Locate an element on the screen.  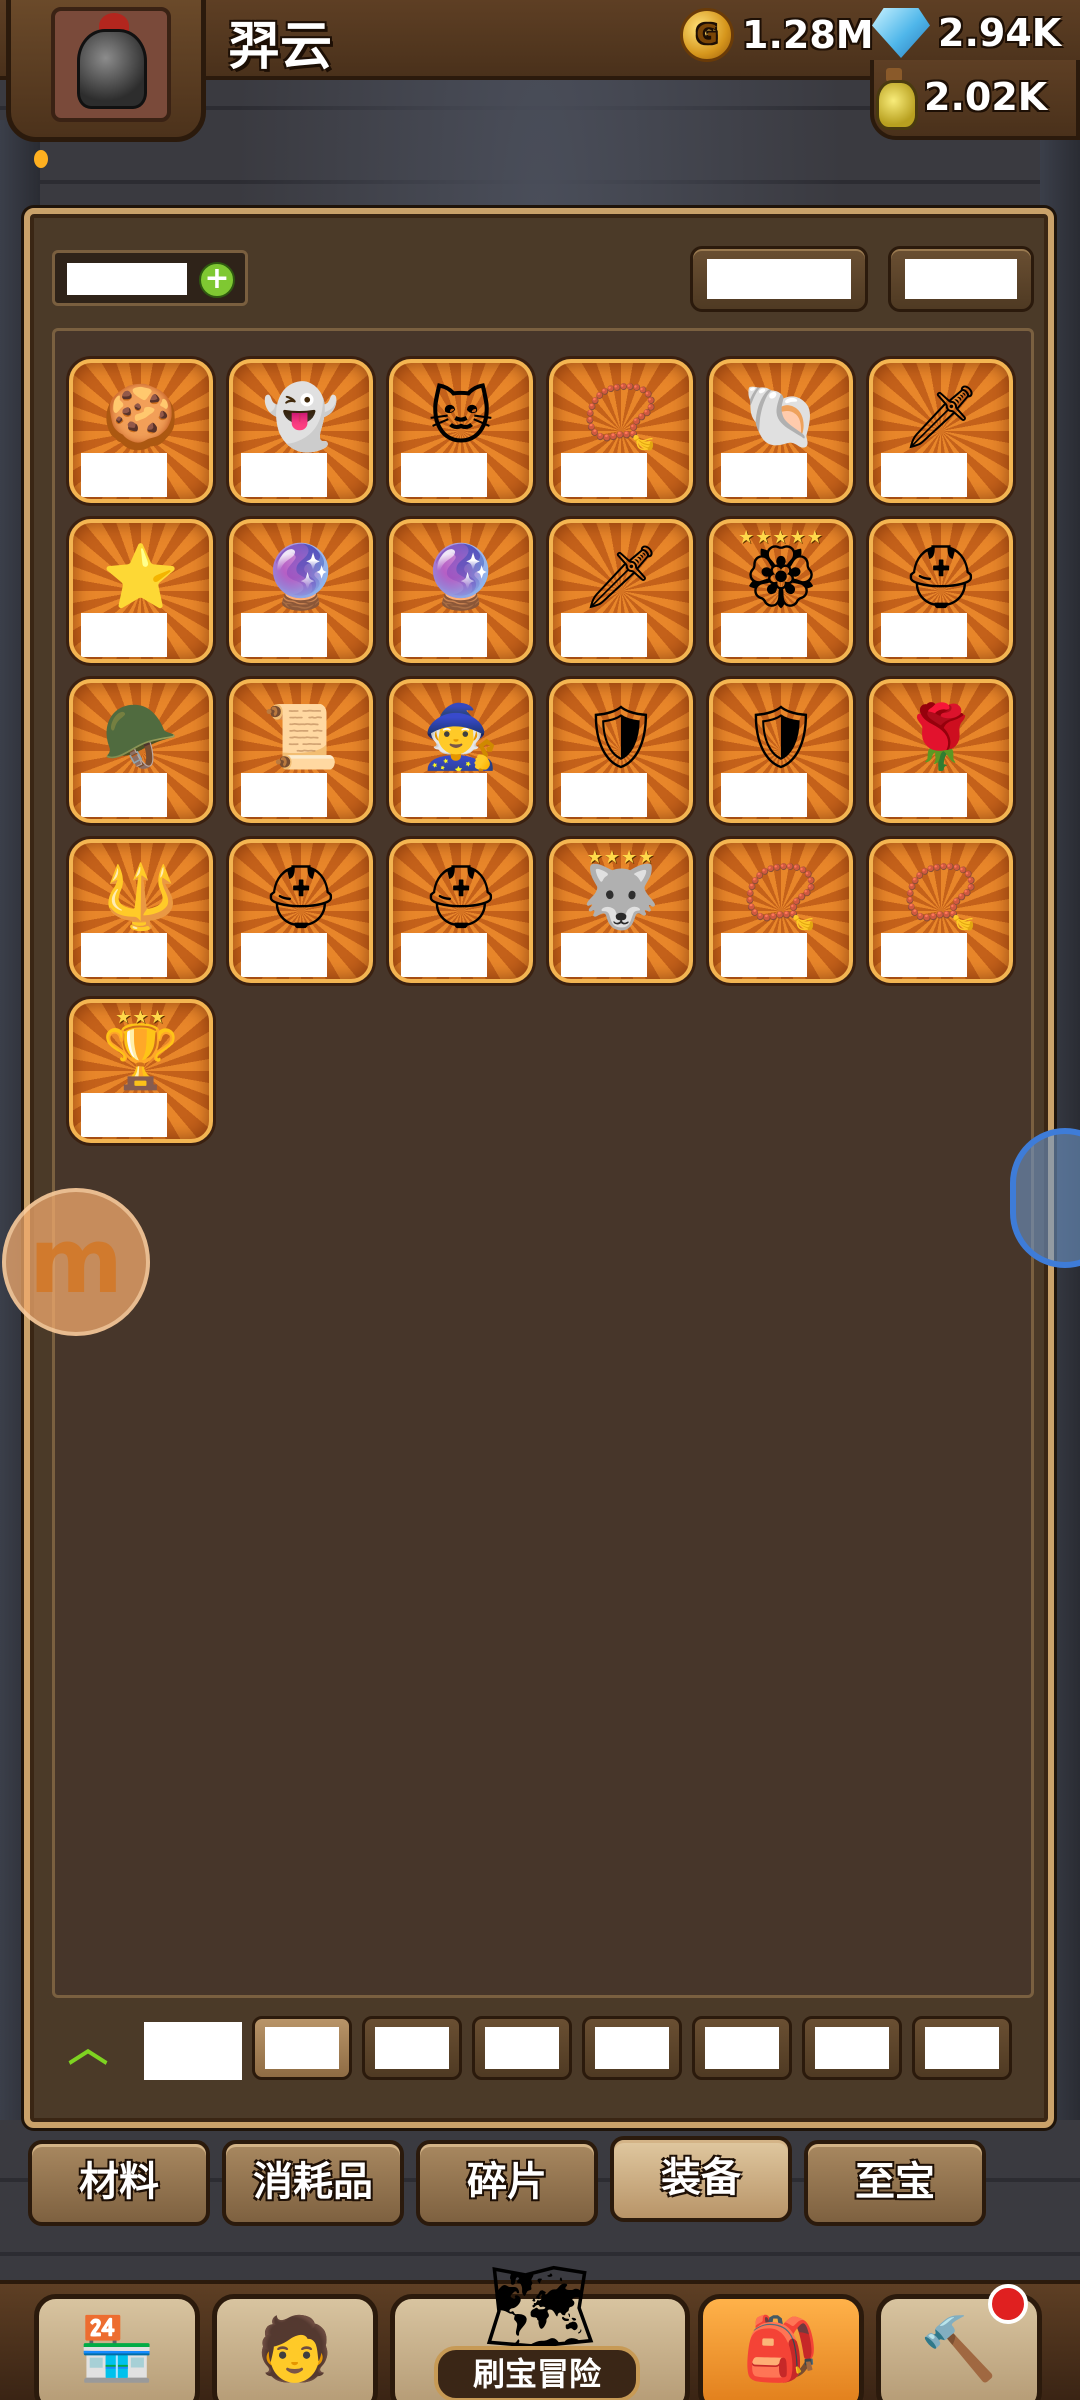
star-wand-icon: ⭐ is located at coordinates (141, 576).